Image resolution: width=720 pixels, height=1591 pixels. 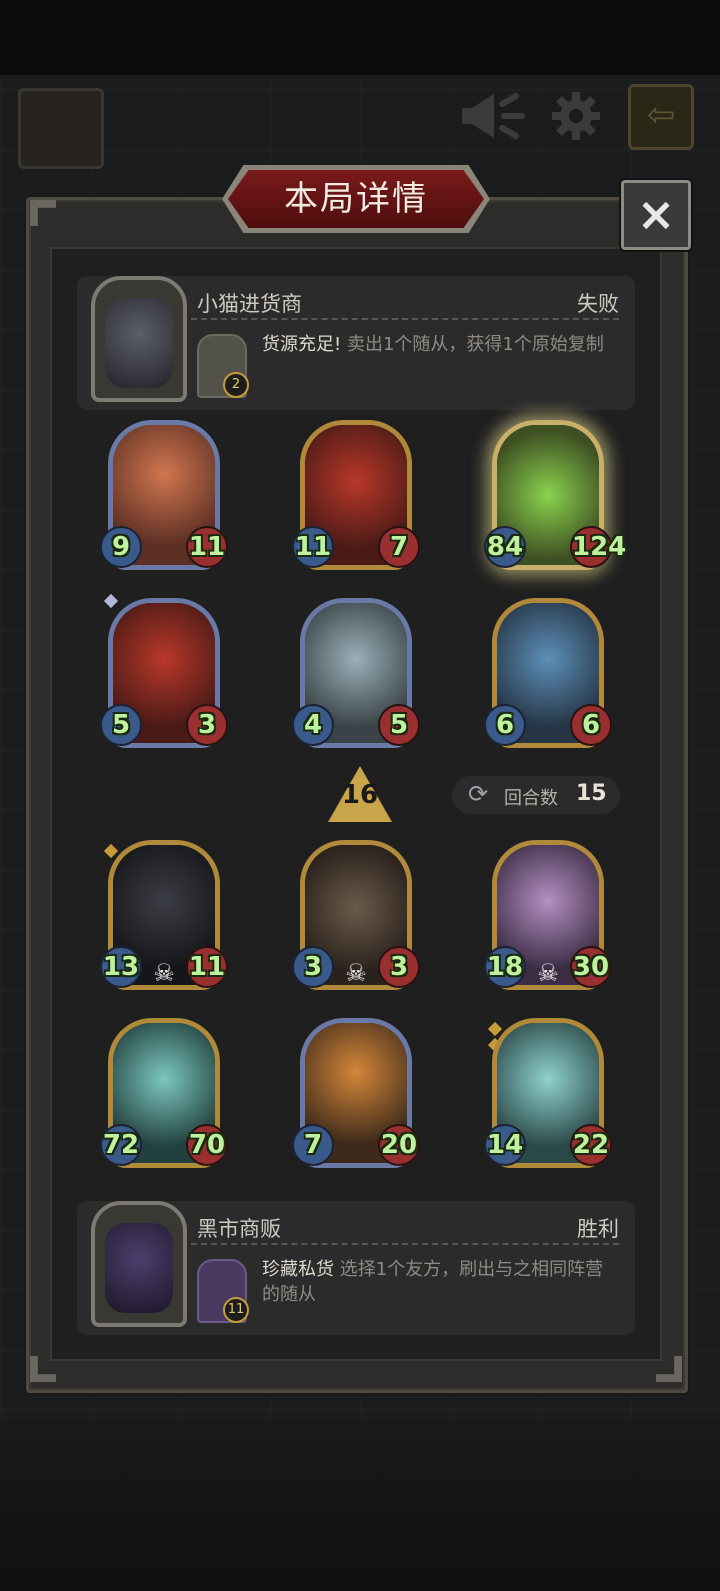 I want to click on turn-value: 15, so click(x=591, y=793).